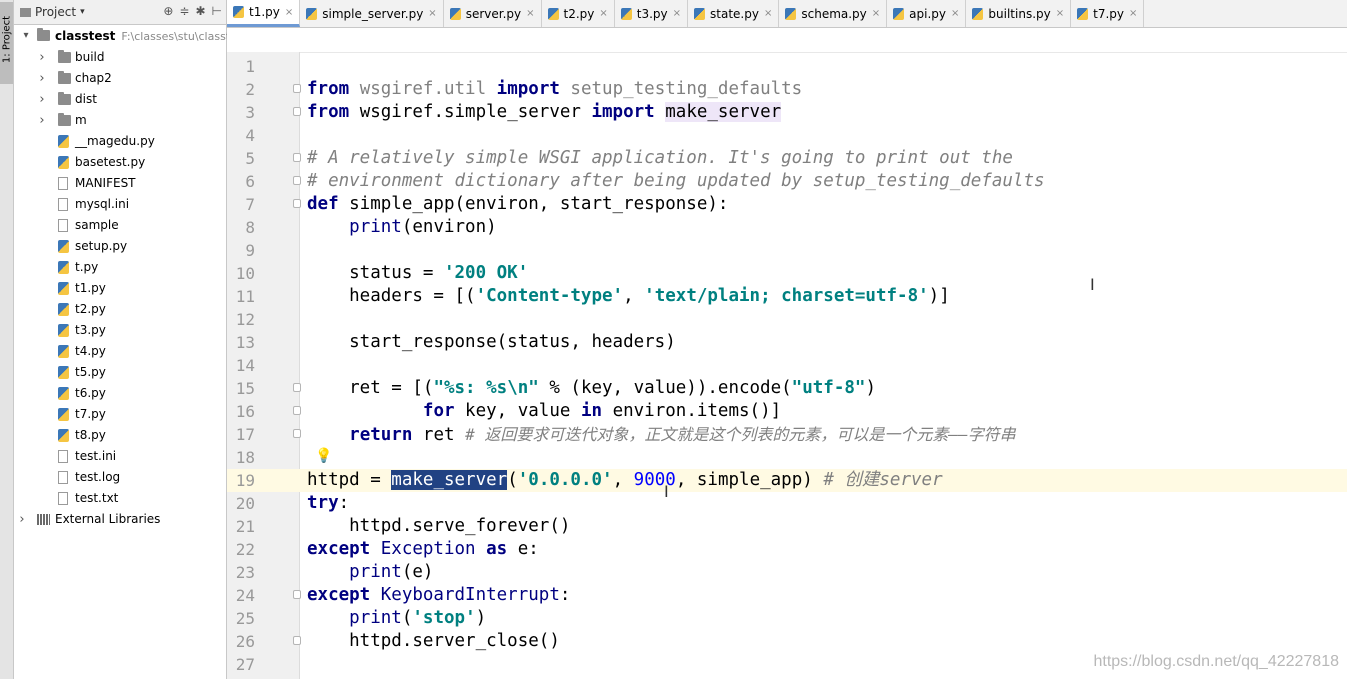 The width and height of the screenshot is (1347, 679). Describe the element at coordinates (120, 99) in the screenshot. I see `tree-item: › dist` at that location.